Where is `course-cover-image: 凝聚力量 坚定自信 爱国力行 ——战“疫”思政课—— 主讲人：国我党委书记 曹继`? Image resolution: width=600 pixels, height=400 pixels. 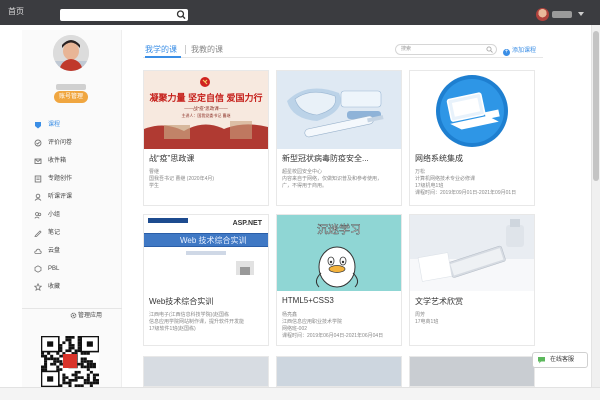
course-cover-image: 凝聚力量 坚定自信 爱国力行 ——战“疫”思政课—— 主讲人：国我党委书记 曹继 is located at coordinates (206, 110).